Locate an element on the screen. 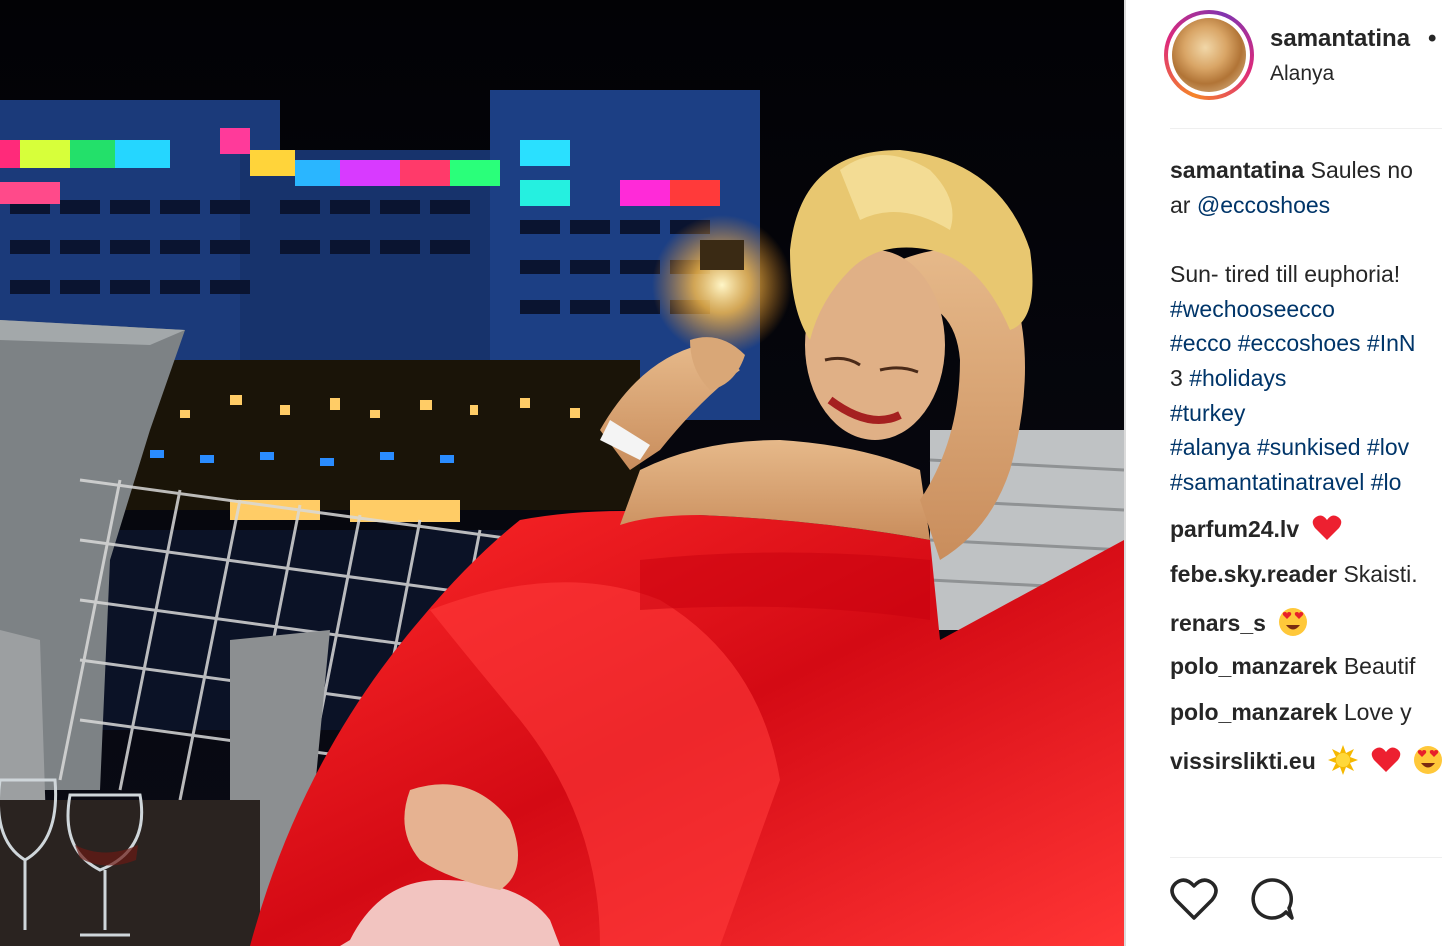  comment-text: Love y is located at coordinates (1377, 712).